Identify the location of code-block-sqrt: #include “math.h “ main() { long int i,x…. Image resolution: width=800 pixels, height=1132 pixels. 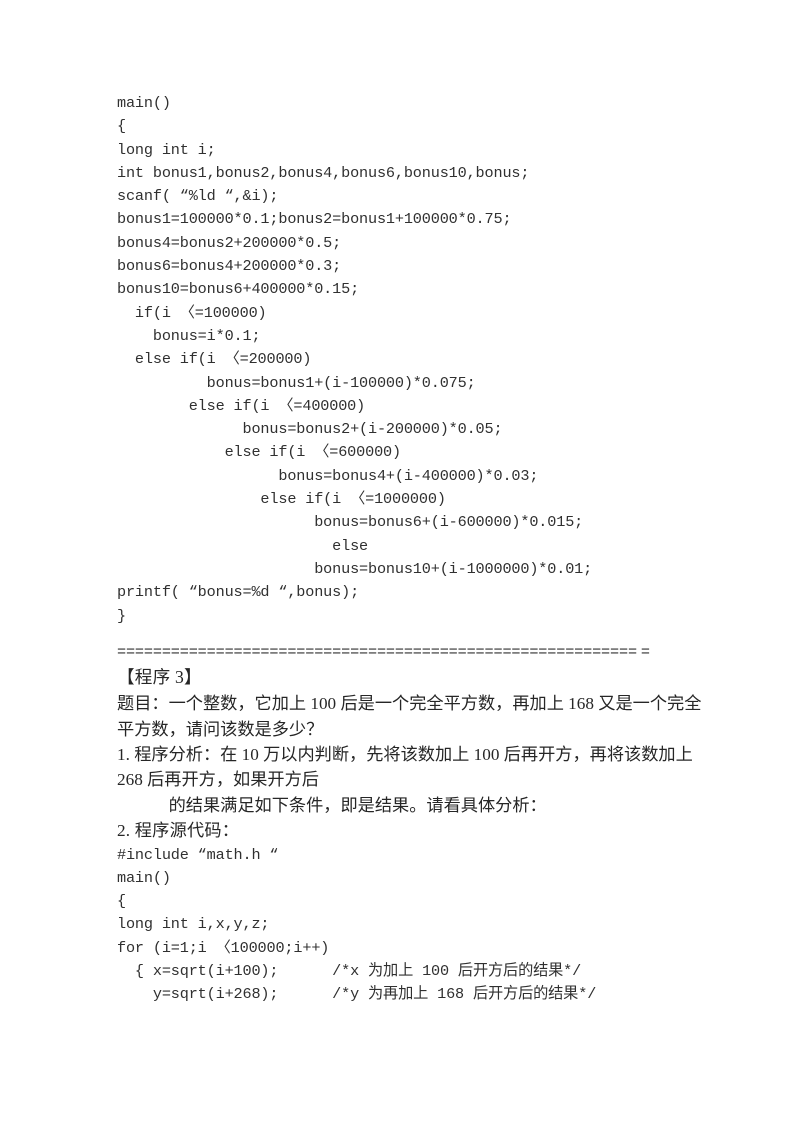
(409, 925).